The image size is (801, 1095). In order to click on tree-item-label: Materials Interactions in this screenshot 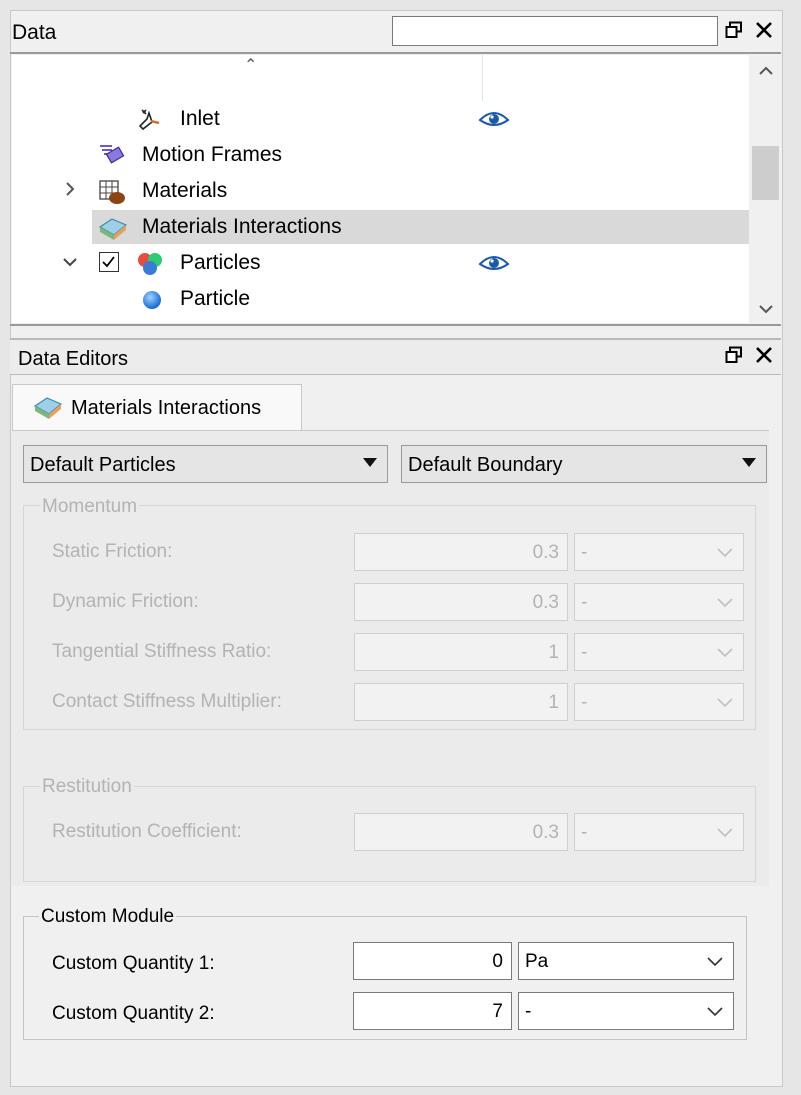, I will do `click(242, 226)`.